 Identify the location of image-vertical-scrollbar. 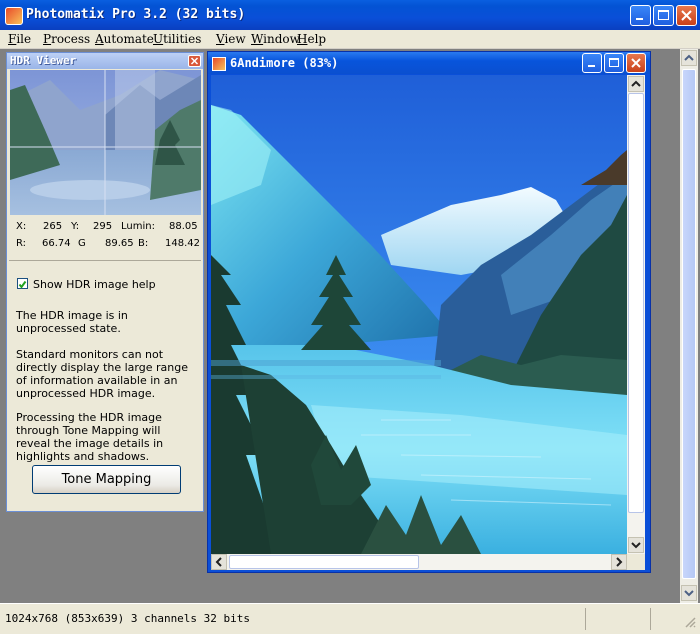
(636, 314).